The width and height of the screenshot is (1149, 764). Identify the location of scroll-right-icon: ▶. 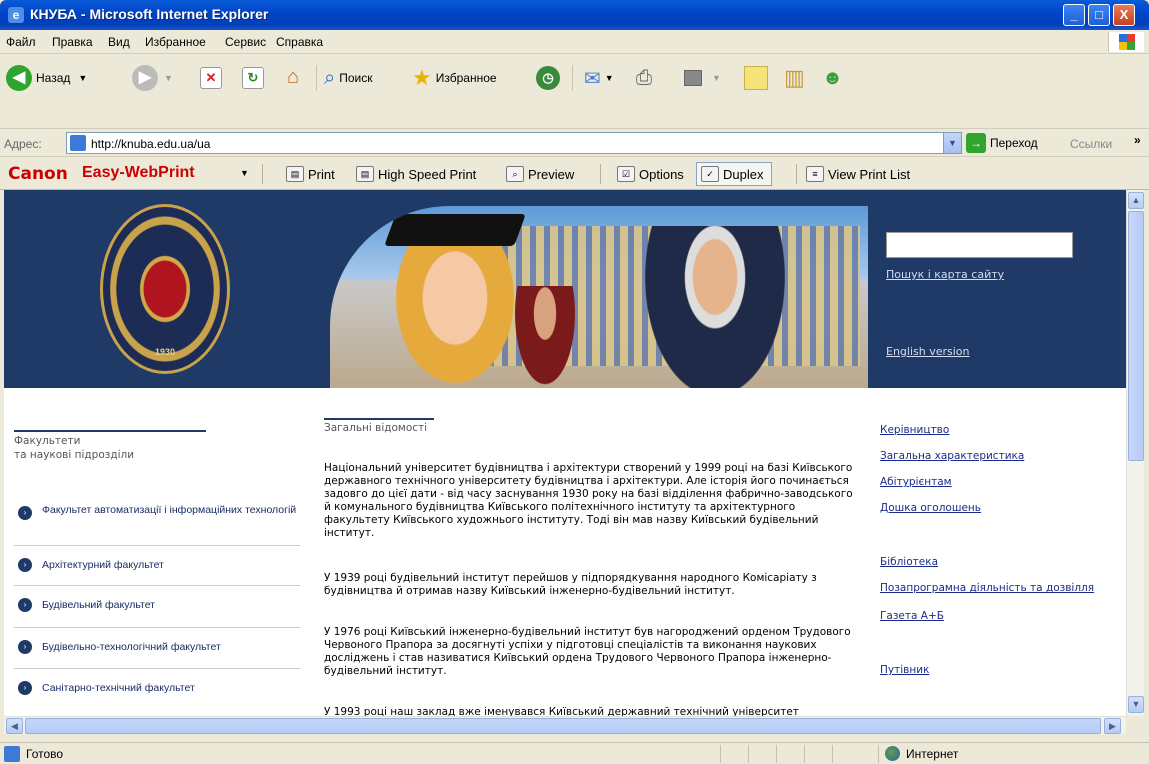
(1112, 726).